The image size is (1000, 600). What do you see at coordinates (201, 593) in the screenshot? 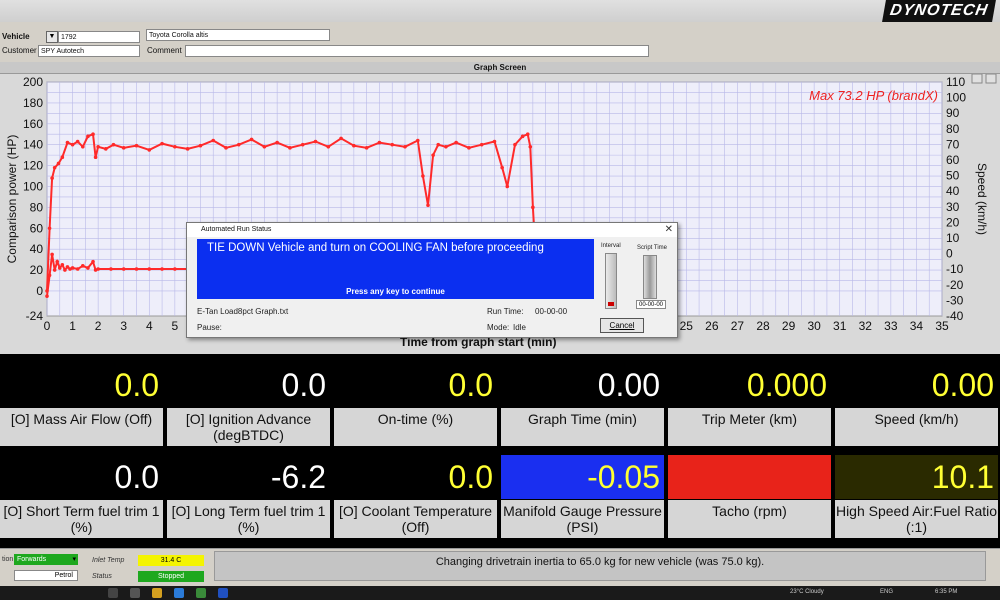
I see `browser-icon` at bounding box center [201, 593].